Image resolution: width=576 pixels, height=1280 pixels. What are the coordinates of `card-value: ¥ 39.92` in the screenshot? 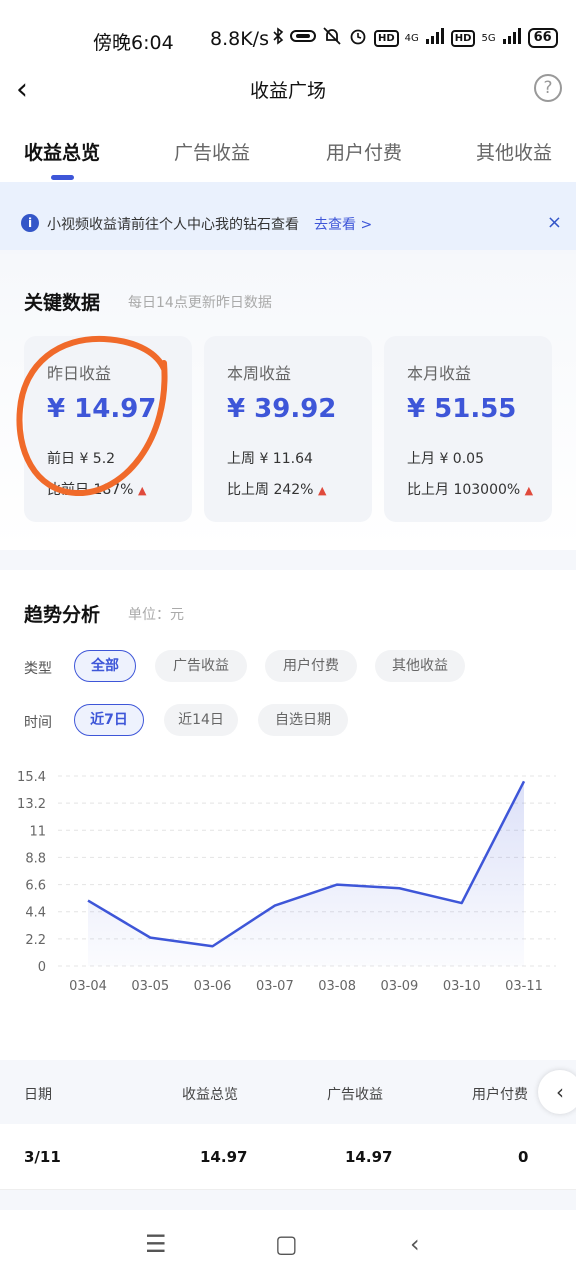 It's located at (282, 409).